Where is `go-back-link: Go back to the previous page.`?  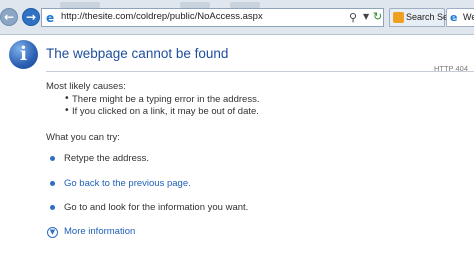 go-back-link: Go back to the previous page. is located at coordinates (127, 183).